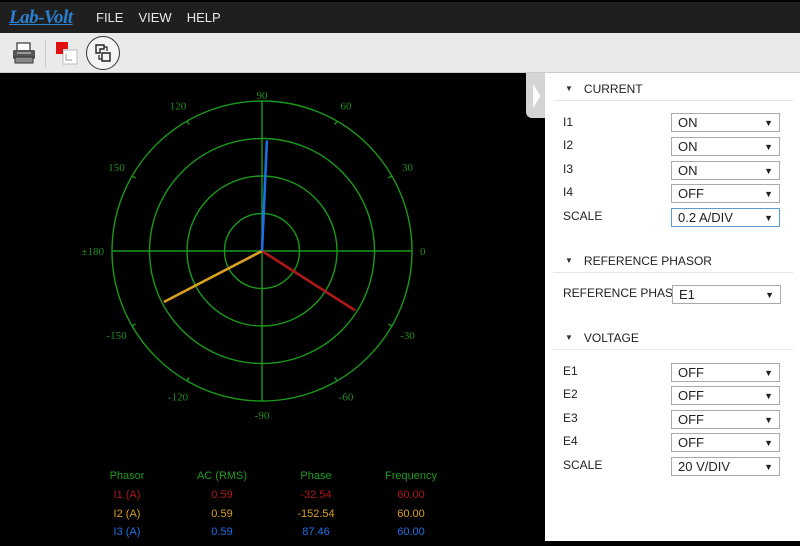 The width and height of the screenshot is (800, 546). I want to click on menu-file: FILE, so click(109, 17).